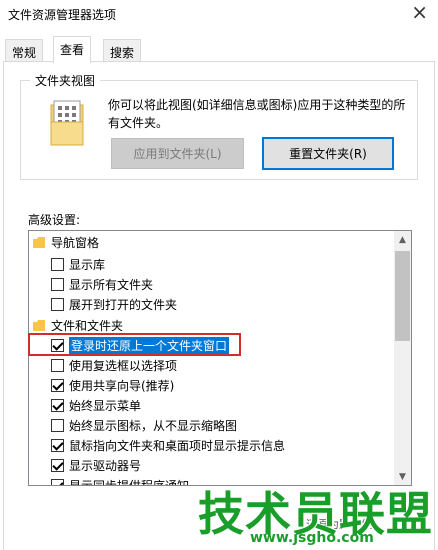  I want to click on list-item-label: 显示驱动器号, so click(105, 466).